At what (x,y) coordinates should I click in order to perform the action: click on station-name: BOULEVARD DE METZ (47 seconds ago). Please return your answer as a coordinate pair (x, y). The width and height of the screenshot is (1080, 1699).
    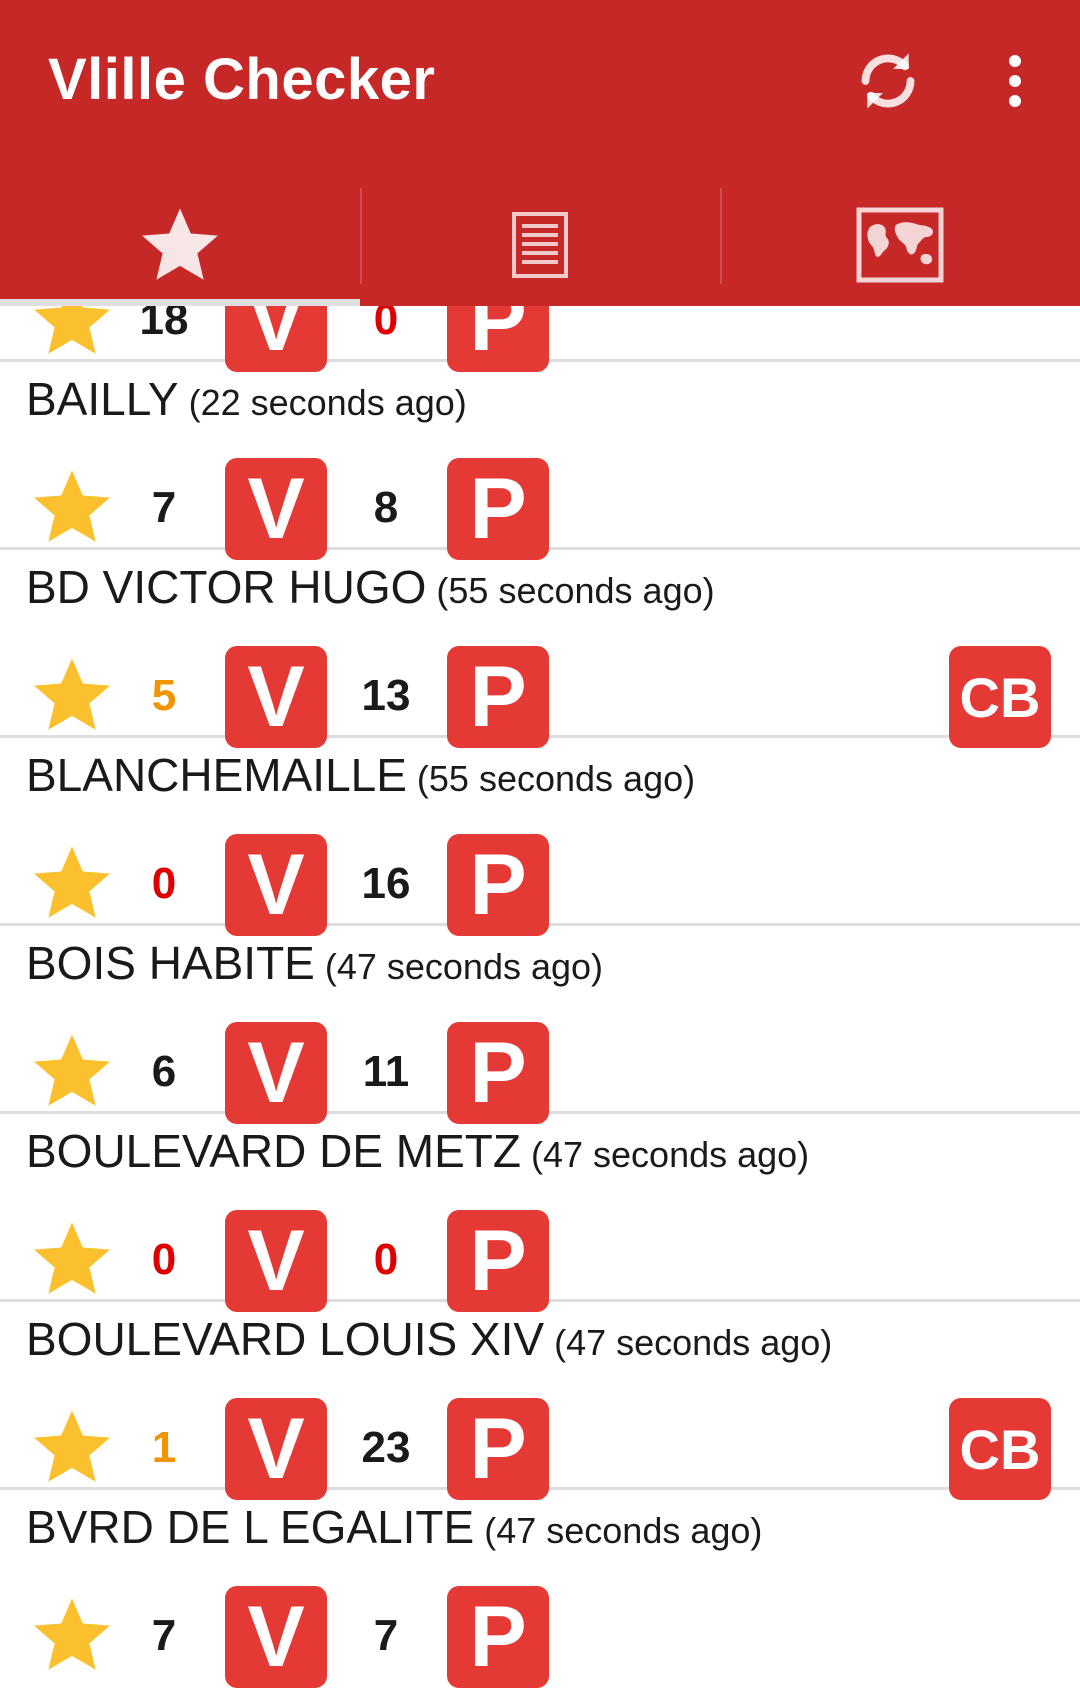
    Looking at the image, I should click on (417, 1151).